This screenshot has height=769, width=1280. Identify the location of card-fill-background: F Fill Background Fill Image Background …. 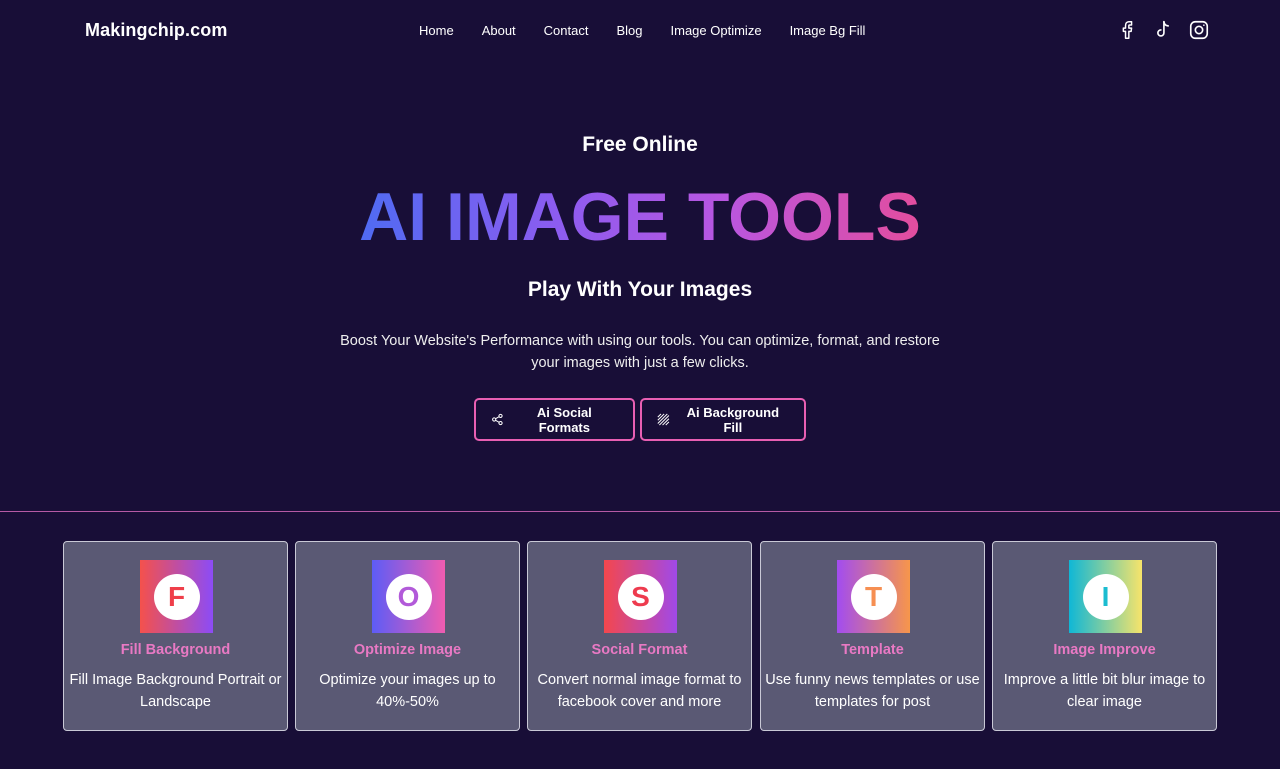
(175, 636).